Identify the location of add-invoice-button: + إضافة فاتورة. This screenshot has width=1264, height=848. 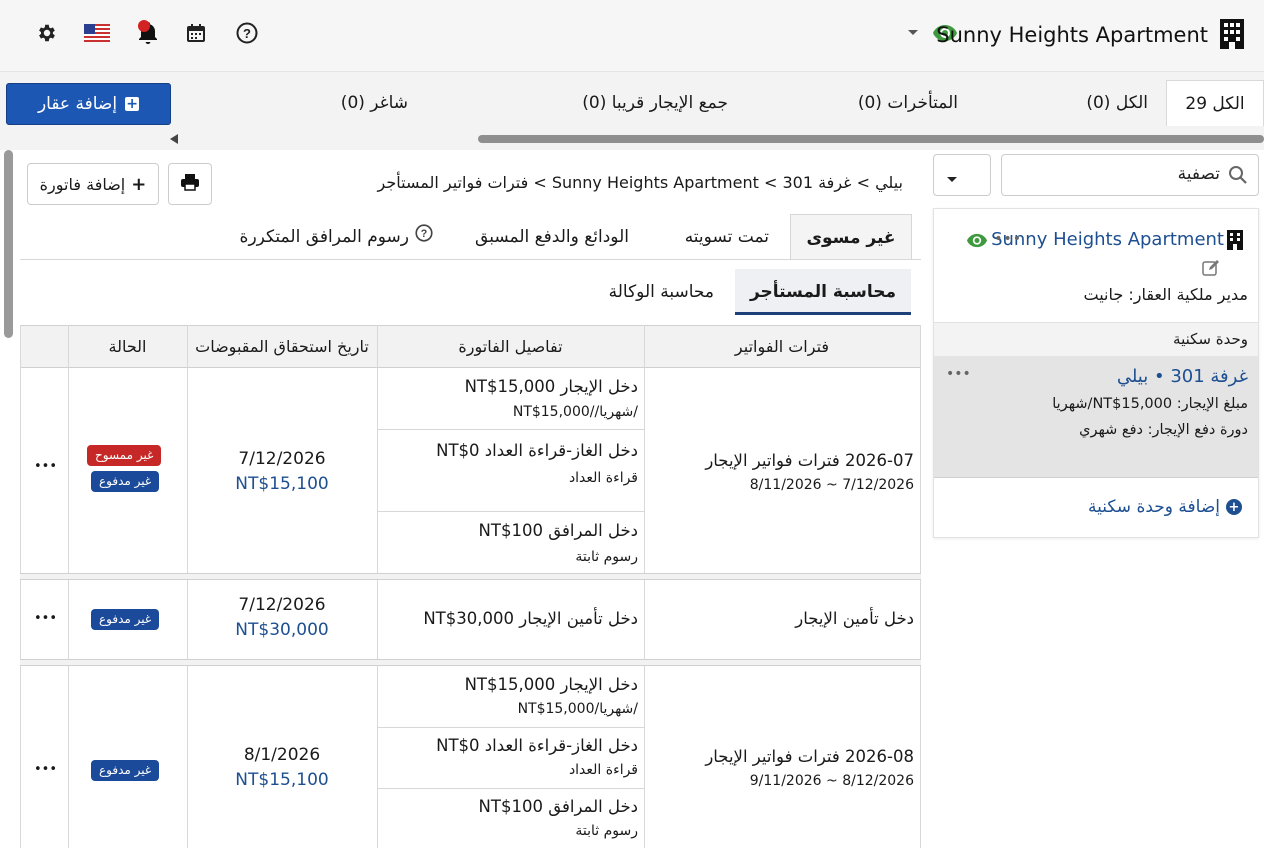
(93, 184).